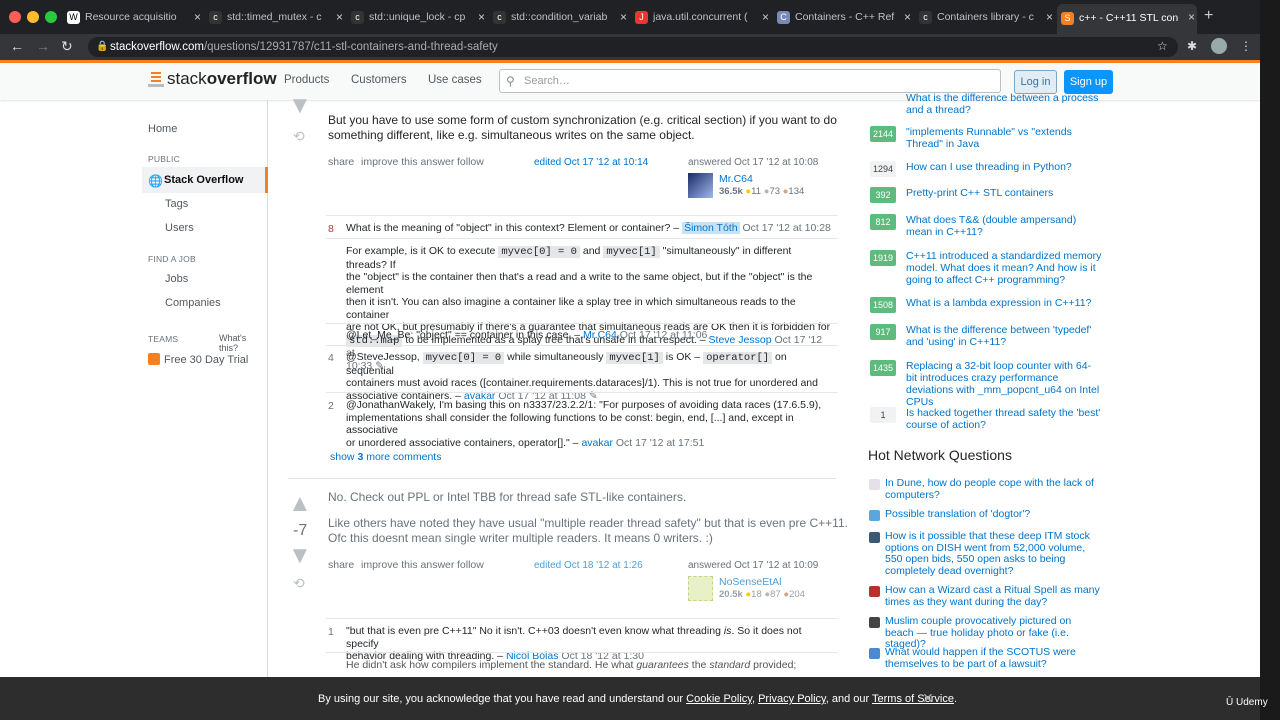  I want to click on close-window-button, so click(15, 17).